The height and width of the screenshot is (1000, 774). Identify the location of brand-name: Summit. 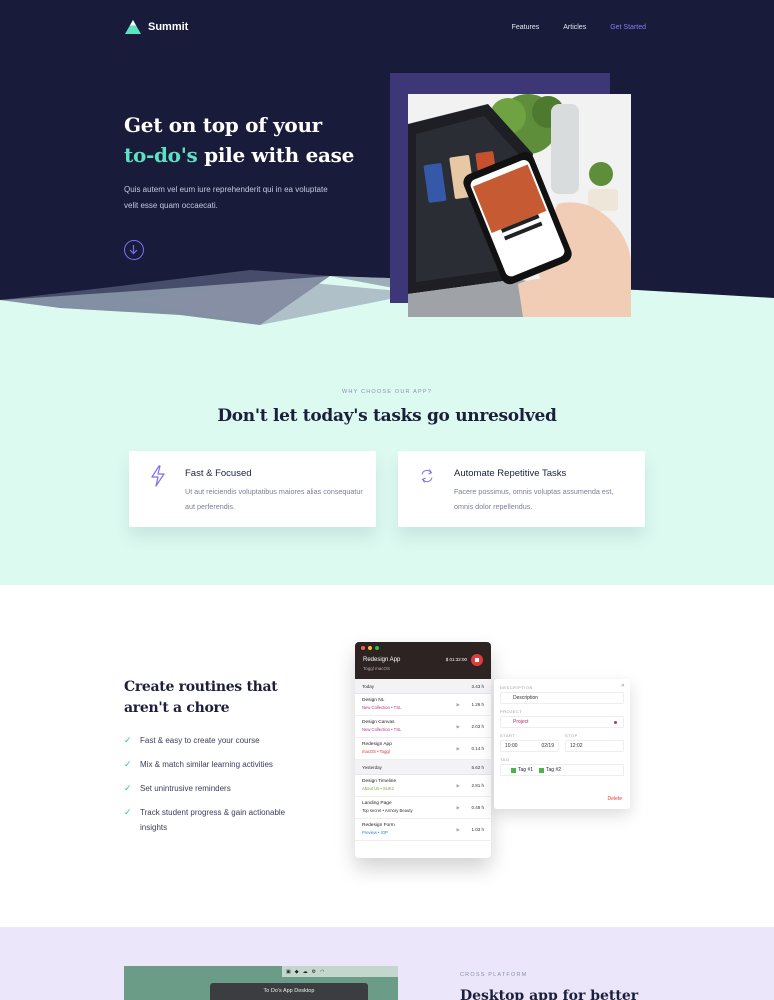
(168, 27).